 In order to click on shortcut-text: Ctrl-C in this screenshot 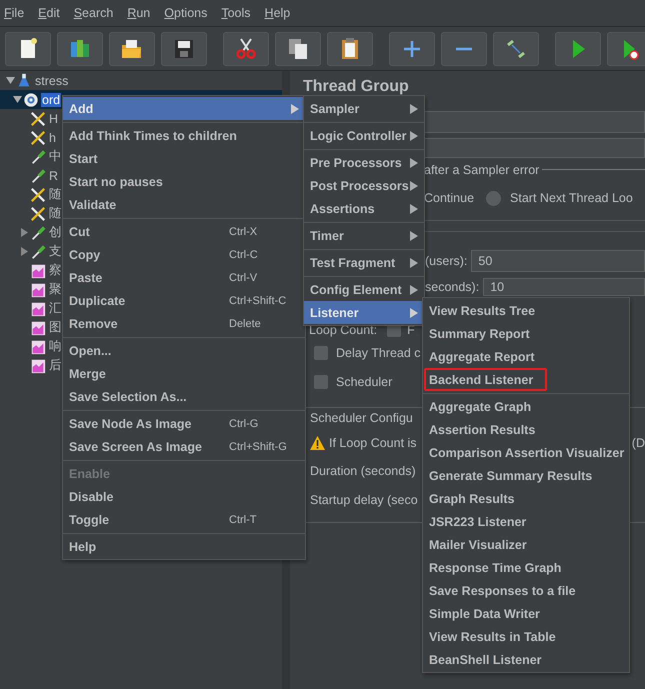, I will do `click(244, 254)`.